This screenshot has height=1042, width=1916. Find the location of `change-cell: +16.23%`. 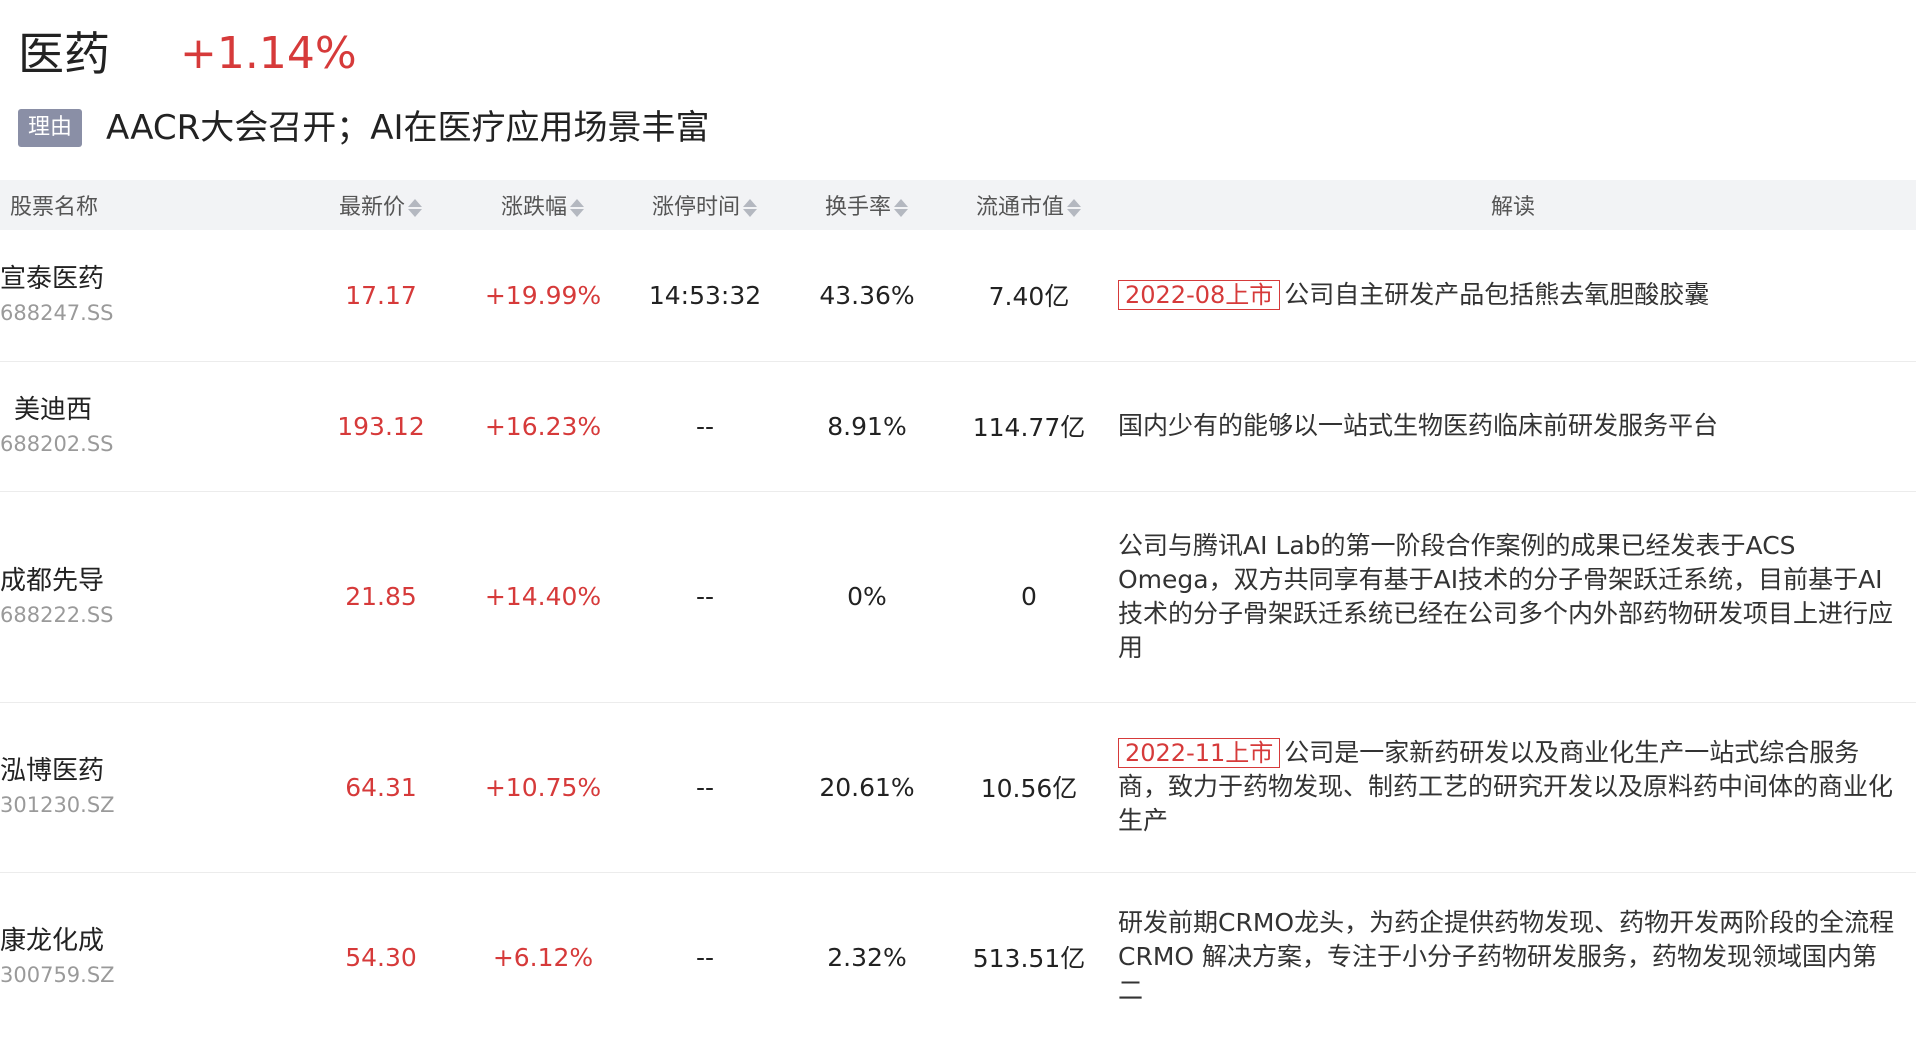

change-cell: +16.23% is located at coordinates (543, 426).